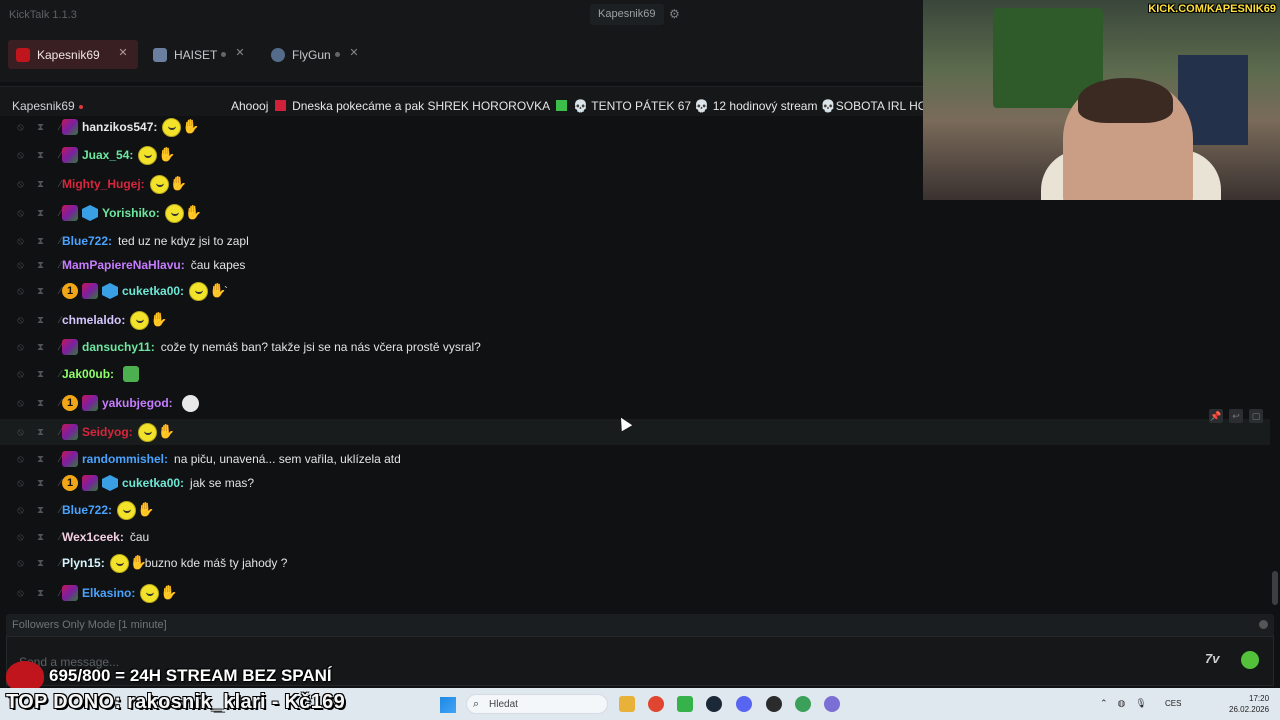  What do you see at coordinates (685, 704) in the screenshot?
I see `kick-app-icon` at bounding box center [685, 704].